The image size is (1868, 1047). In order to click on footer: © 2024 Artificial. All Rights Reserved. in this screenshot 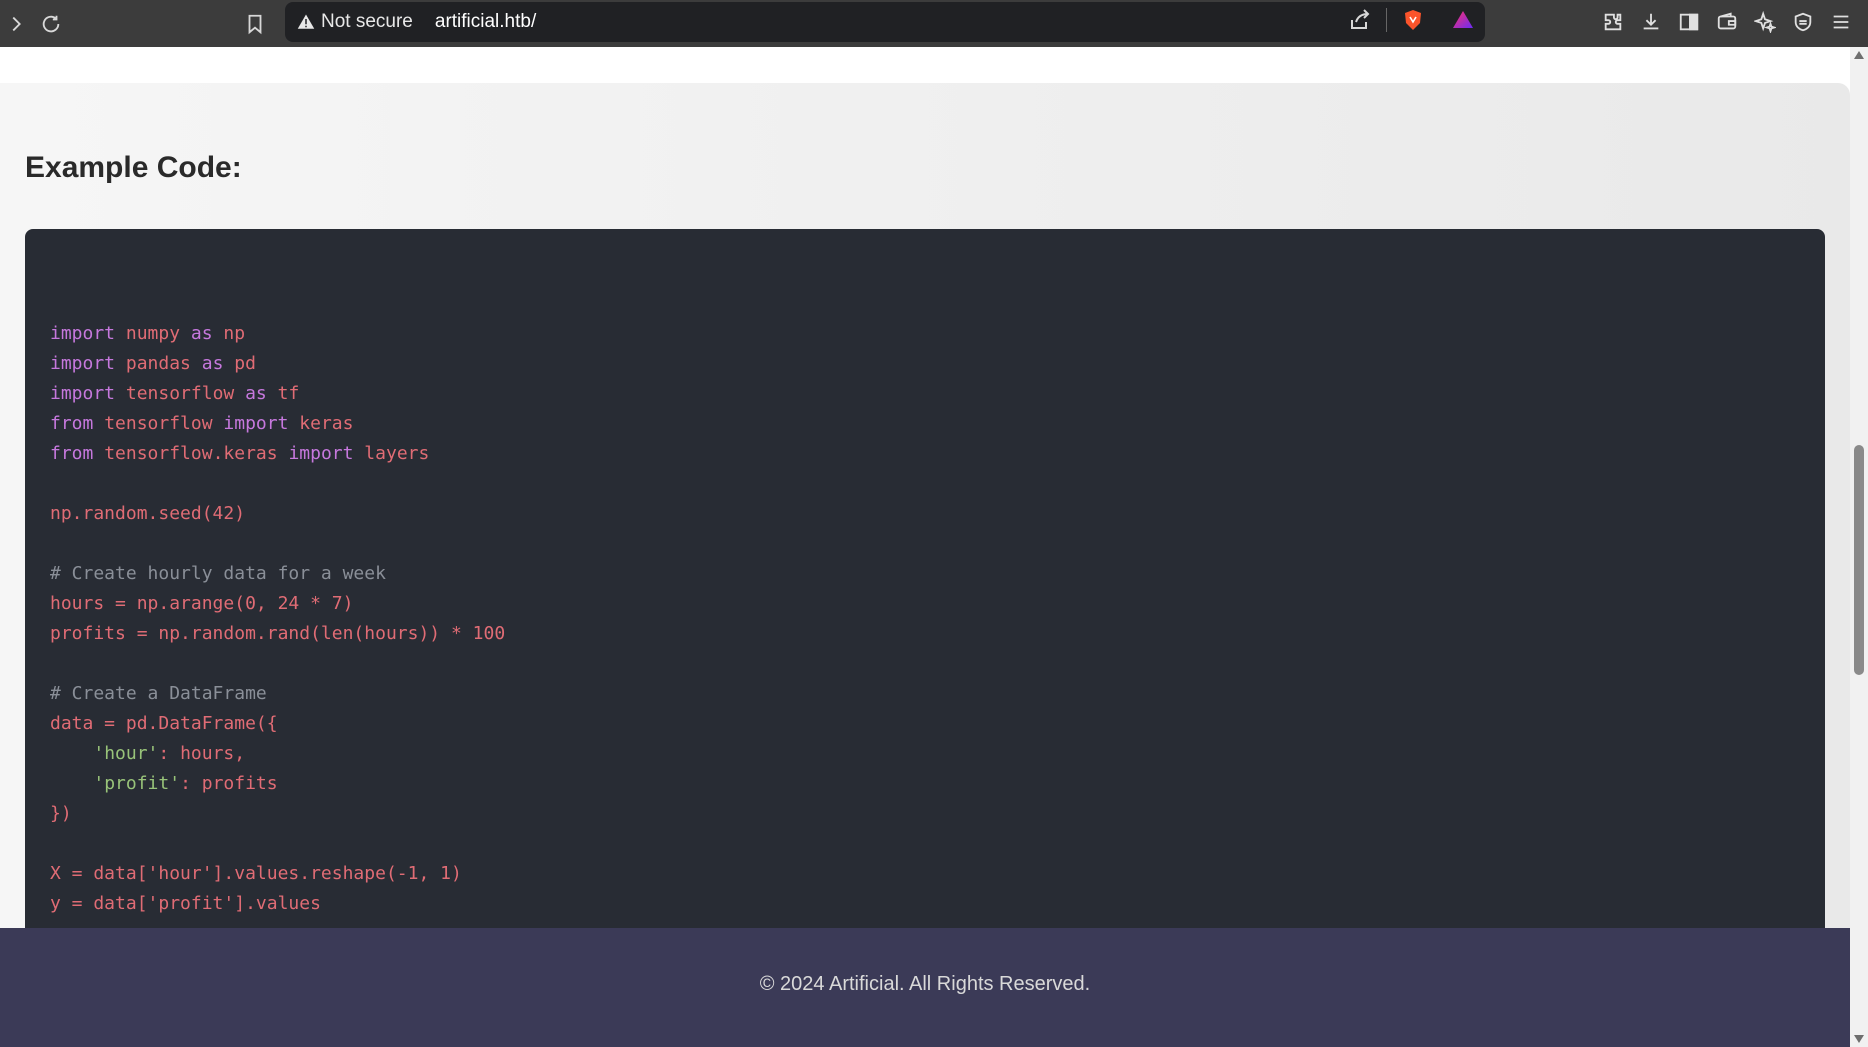, I will do `click(925, 987)`.